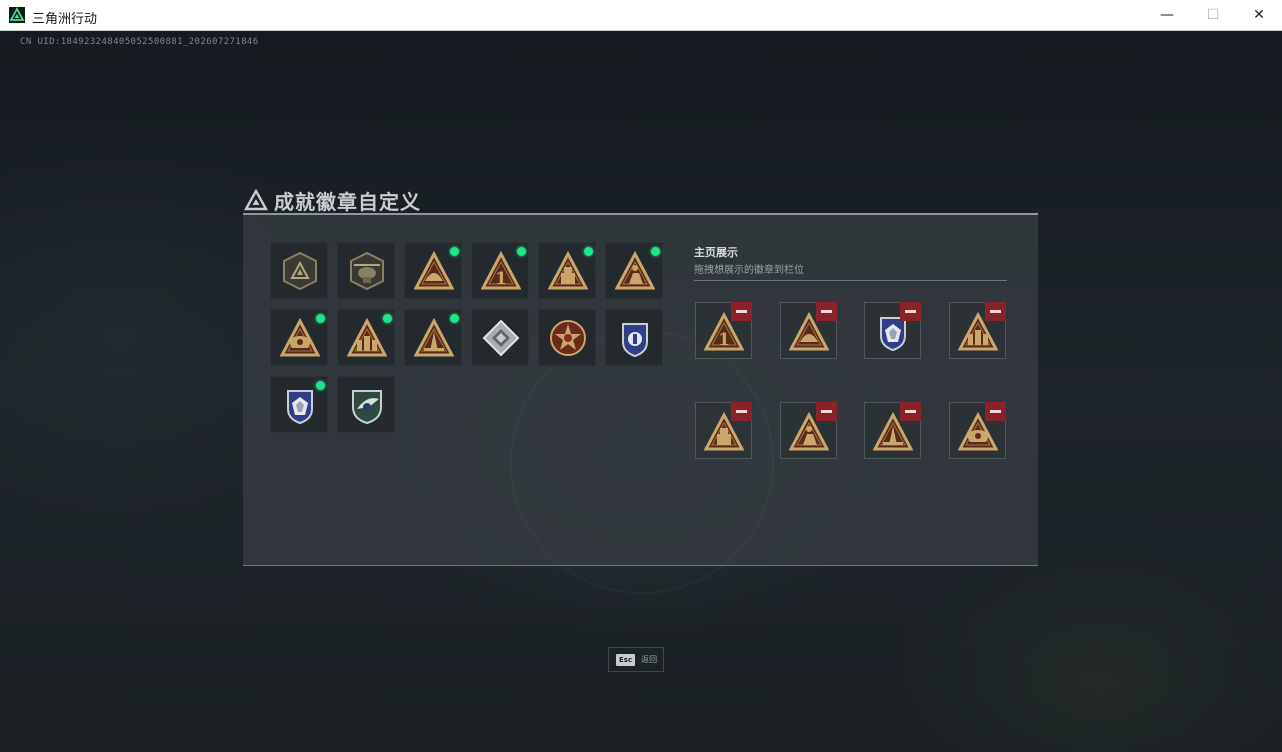 The height and width of the screenshot is (752, 1282). What do you see at coordinates (256, 200) in the screenshot?
I see `delta-triangle-icon` at bounding box center [256, 200].